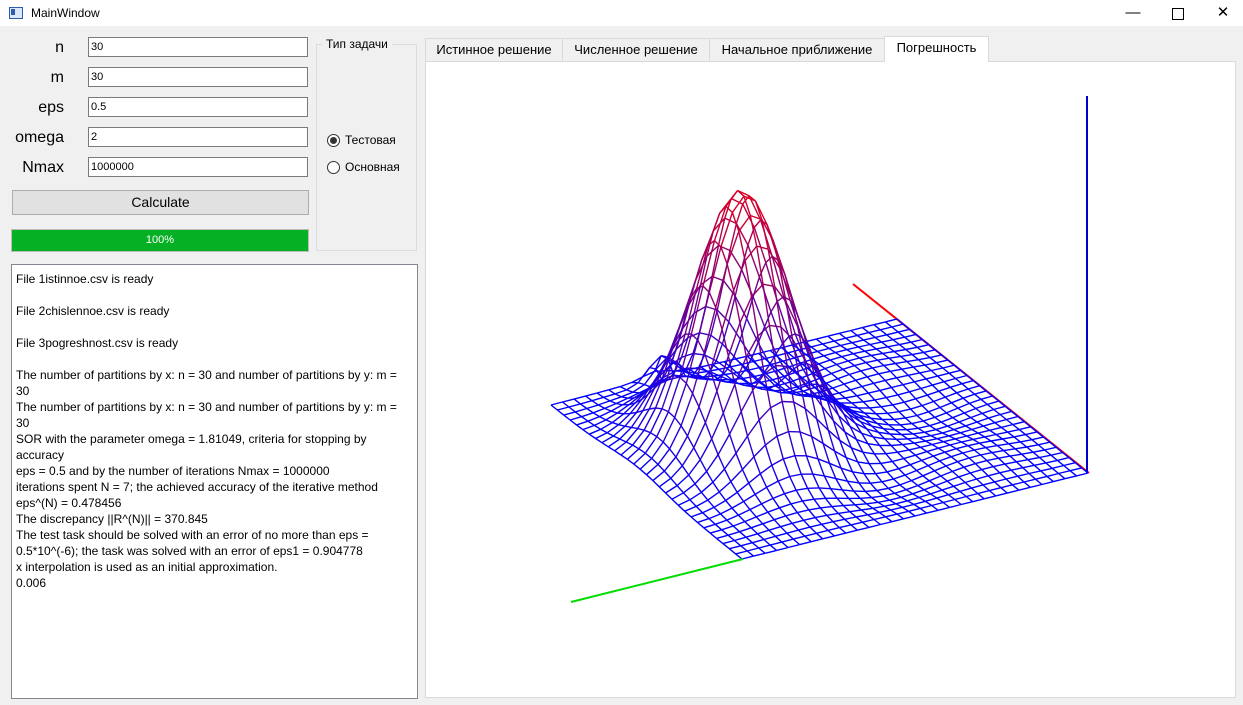 The image size is (1243, 705). What do you see at coordinates (198, 107) in the screenshot?
I see `eps-input: 0.5` at bounding box center [198, 107].